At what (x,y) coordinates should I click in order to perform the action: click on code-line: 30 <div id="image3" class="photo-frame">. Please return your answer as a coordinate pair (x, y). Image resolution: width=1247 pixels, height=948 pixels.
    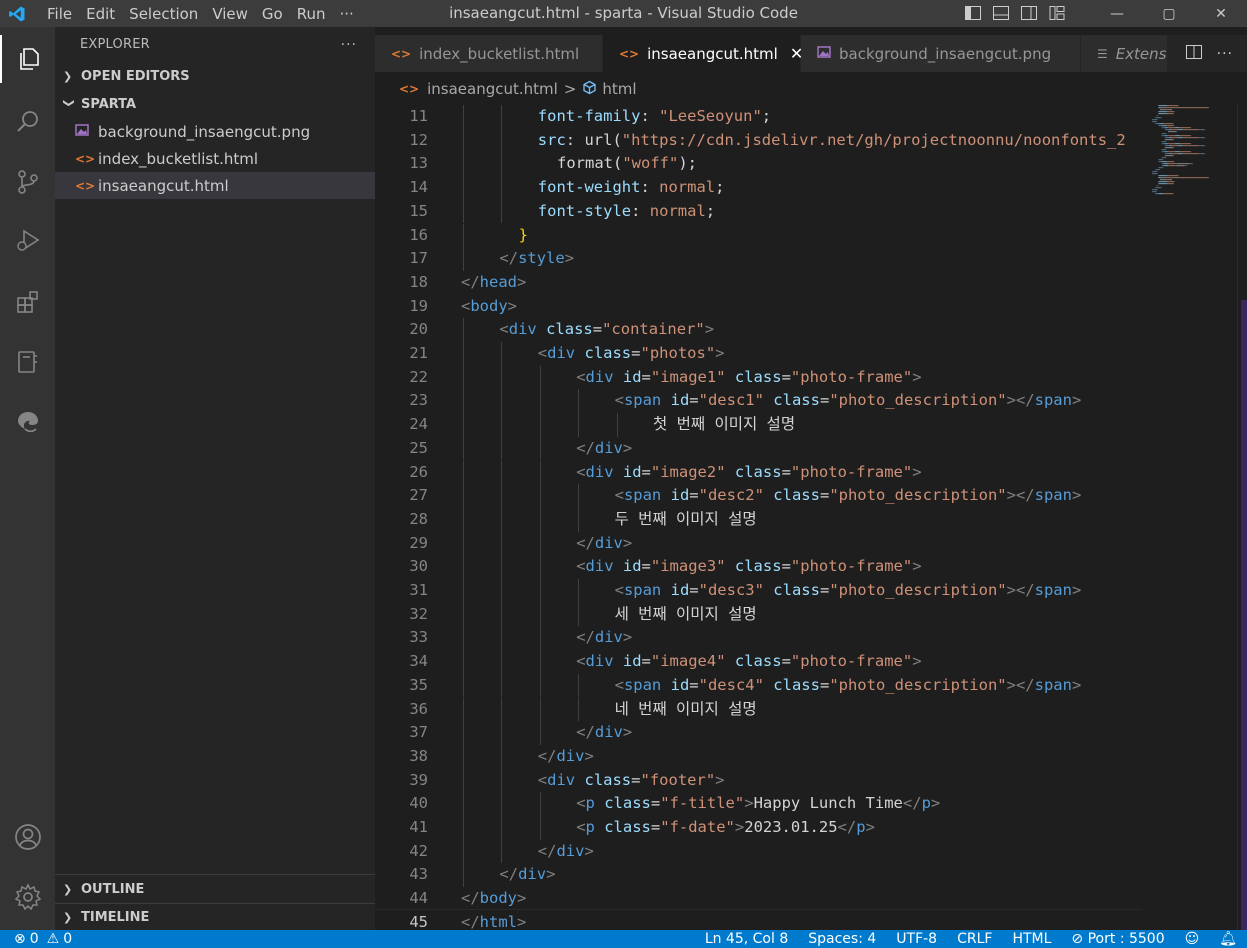
    Looking at the image, I should click on (758, 567).